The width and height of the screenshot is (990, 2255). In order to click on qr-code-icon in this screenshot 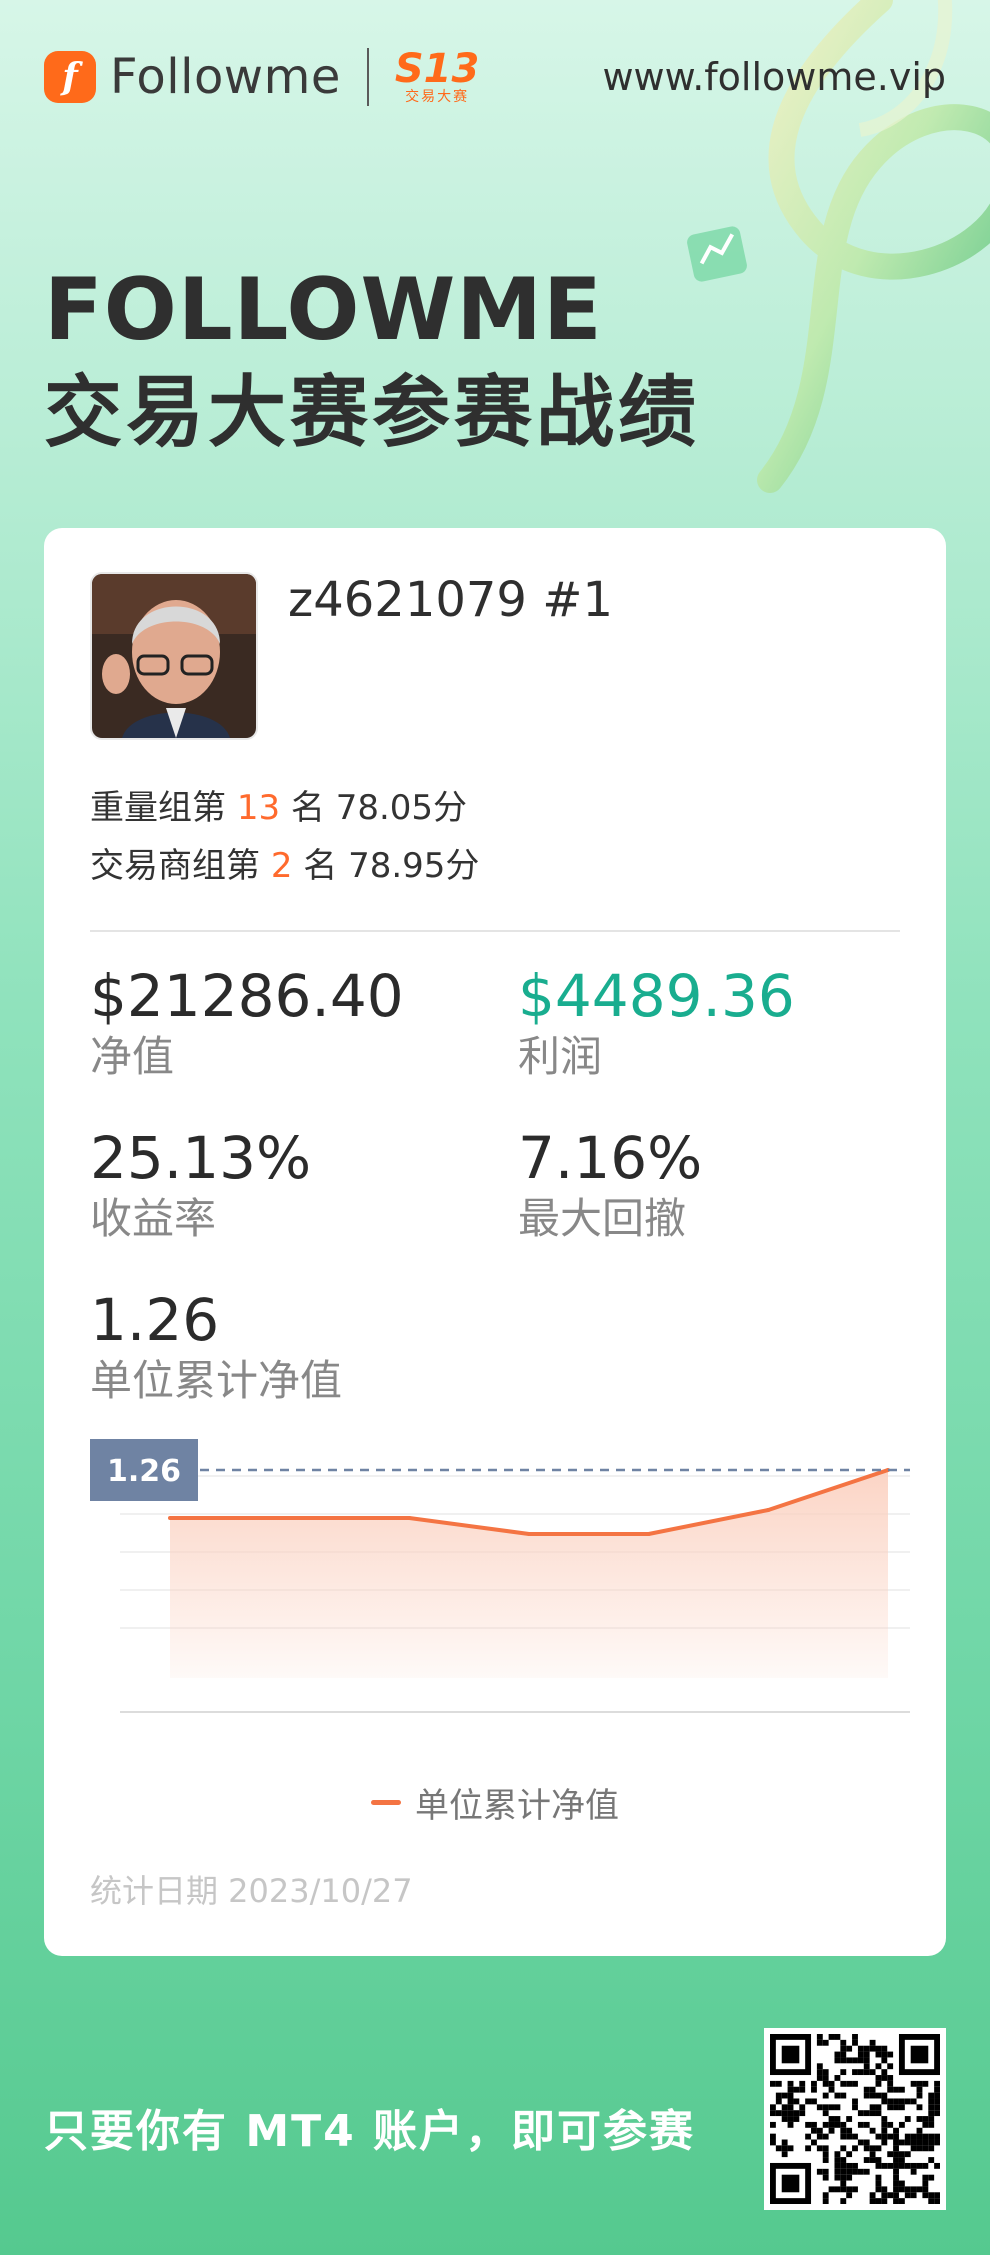, I will do `click(855, 2119)`.